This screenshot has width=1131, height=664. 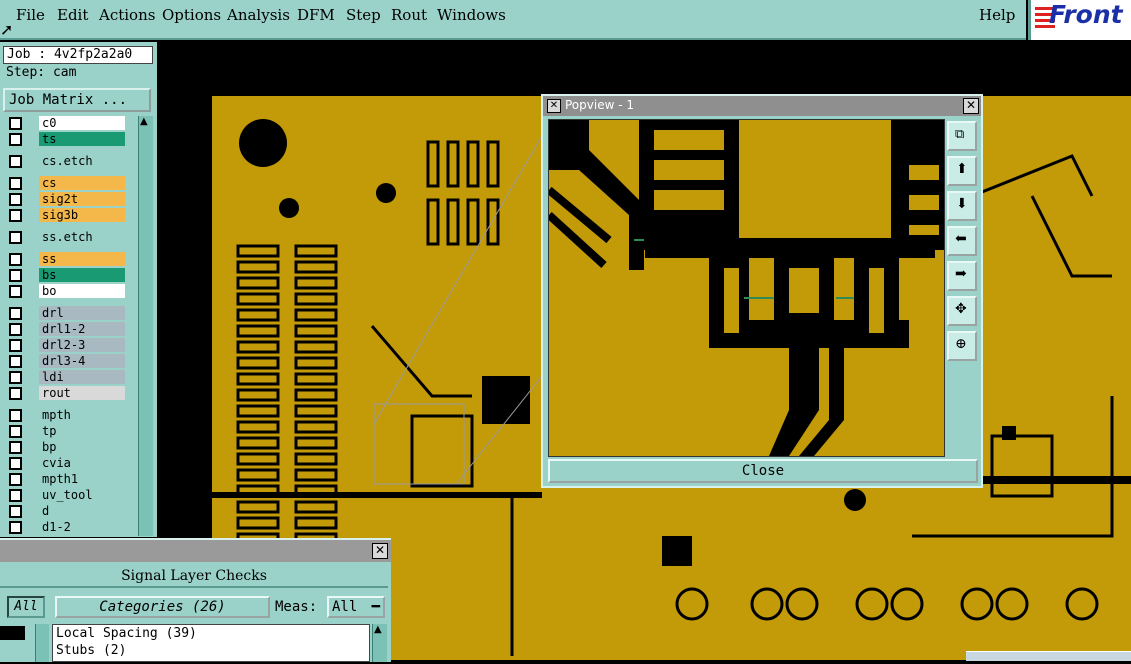 What do you see at coordinates (82, 511) in the screenshot?
I see `layer-name: d` at bounding box center [82, 511].